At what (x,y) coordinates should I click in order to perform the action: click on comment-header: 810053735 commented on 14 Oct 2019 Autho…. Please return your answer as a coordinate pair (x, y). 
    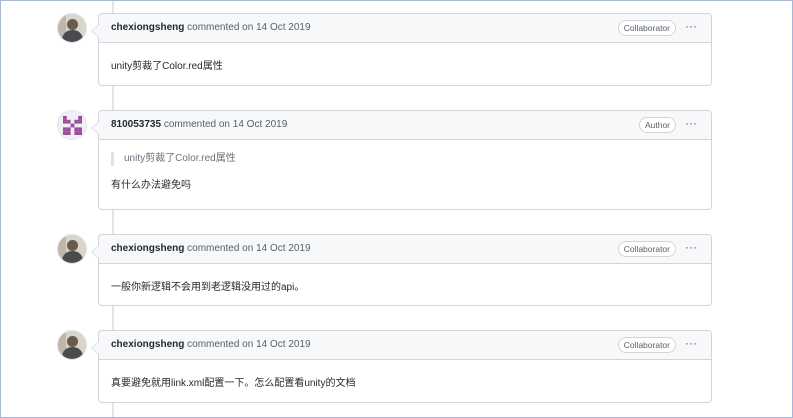
    Looking at the image, I should click on (405, 125).